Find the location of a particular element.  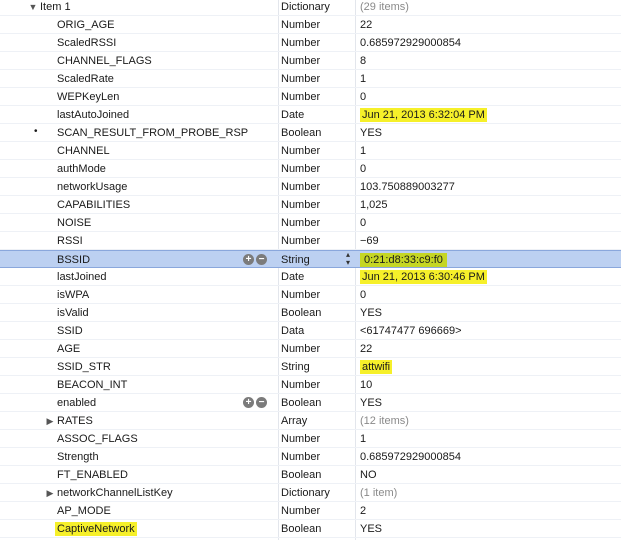

plist-row: ▶ RATES Array (12 items) is located at coordinates (310, 421).